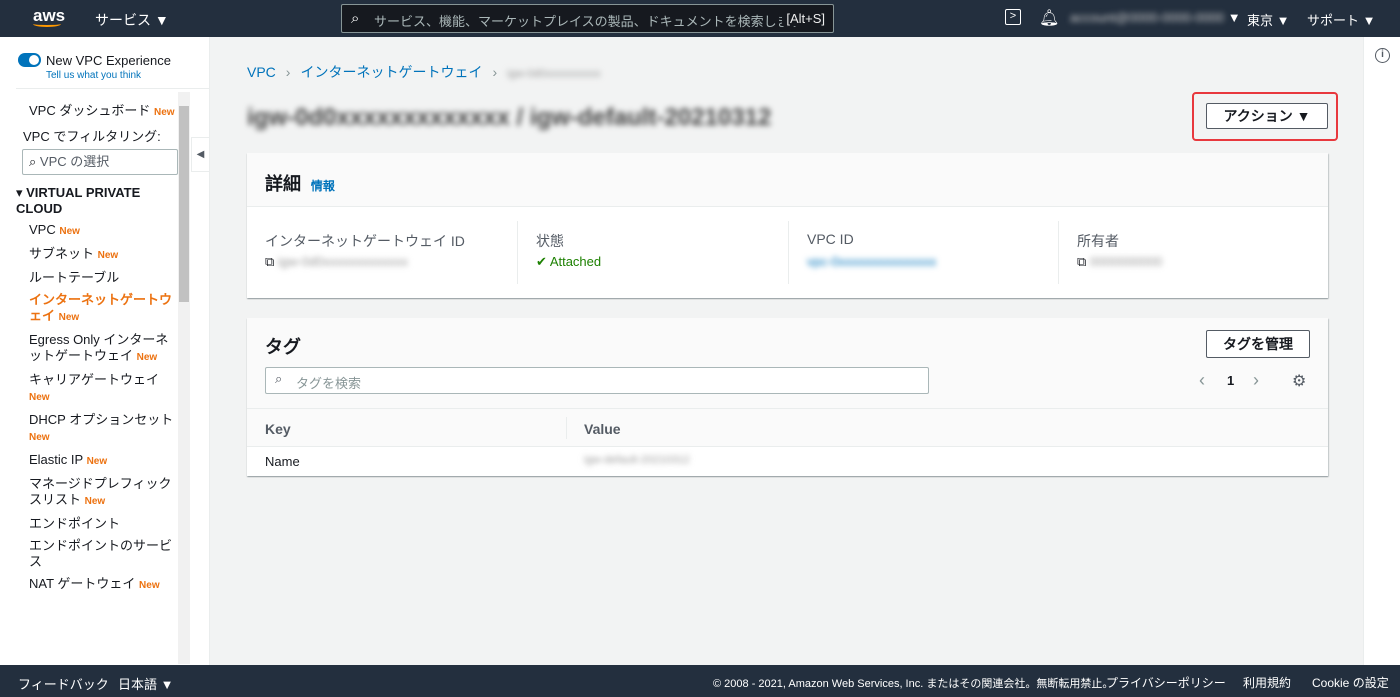  What do you see at coordinates (29, 60) in the screenshot?
I see `new-vpc-toggle` at bounding box center [29, 60].